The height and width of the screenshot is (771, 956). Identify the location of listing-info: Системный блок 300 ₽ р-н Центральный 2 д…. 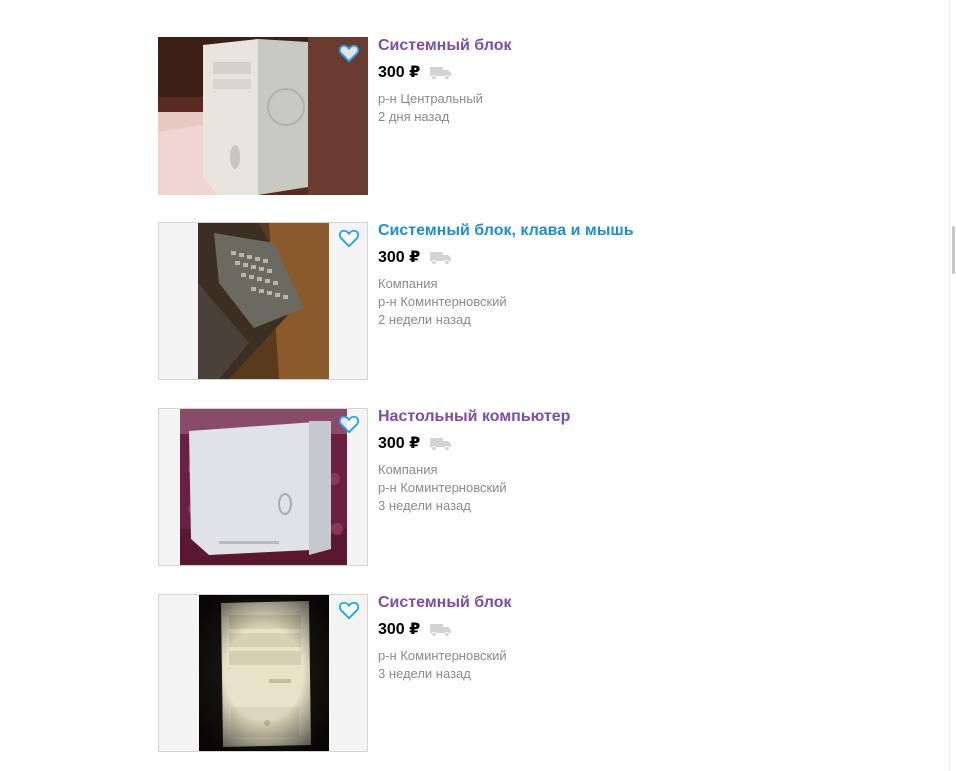
(613, 81).